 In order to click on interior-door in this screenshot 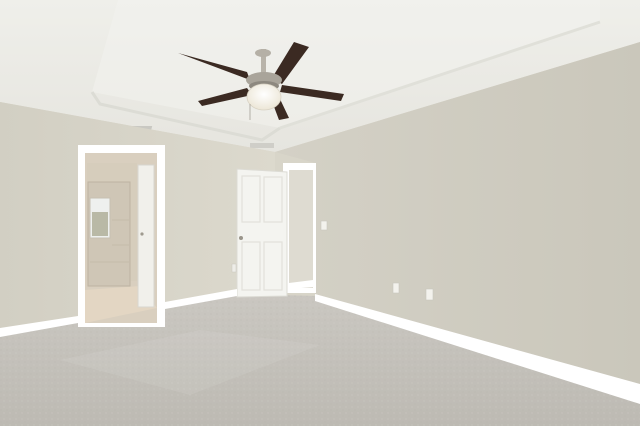, I will do `click(262, 233)`.